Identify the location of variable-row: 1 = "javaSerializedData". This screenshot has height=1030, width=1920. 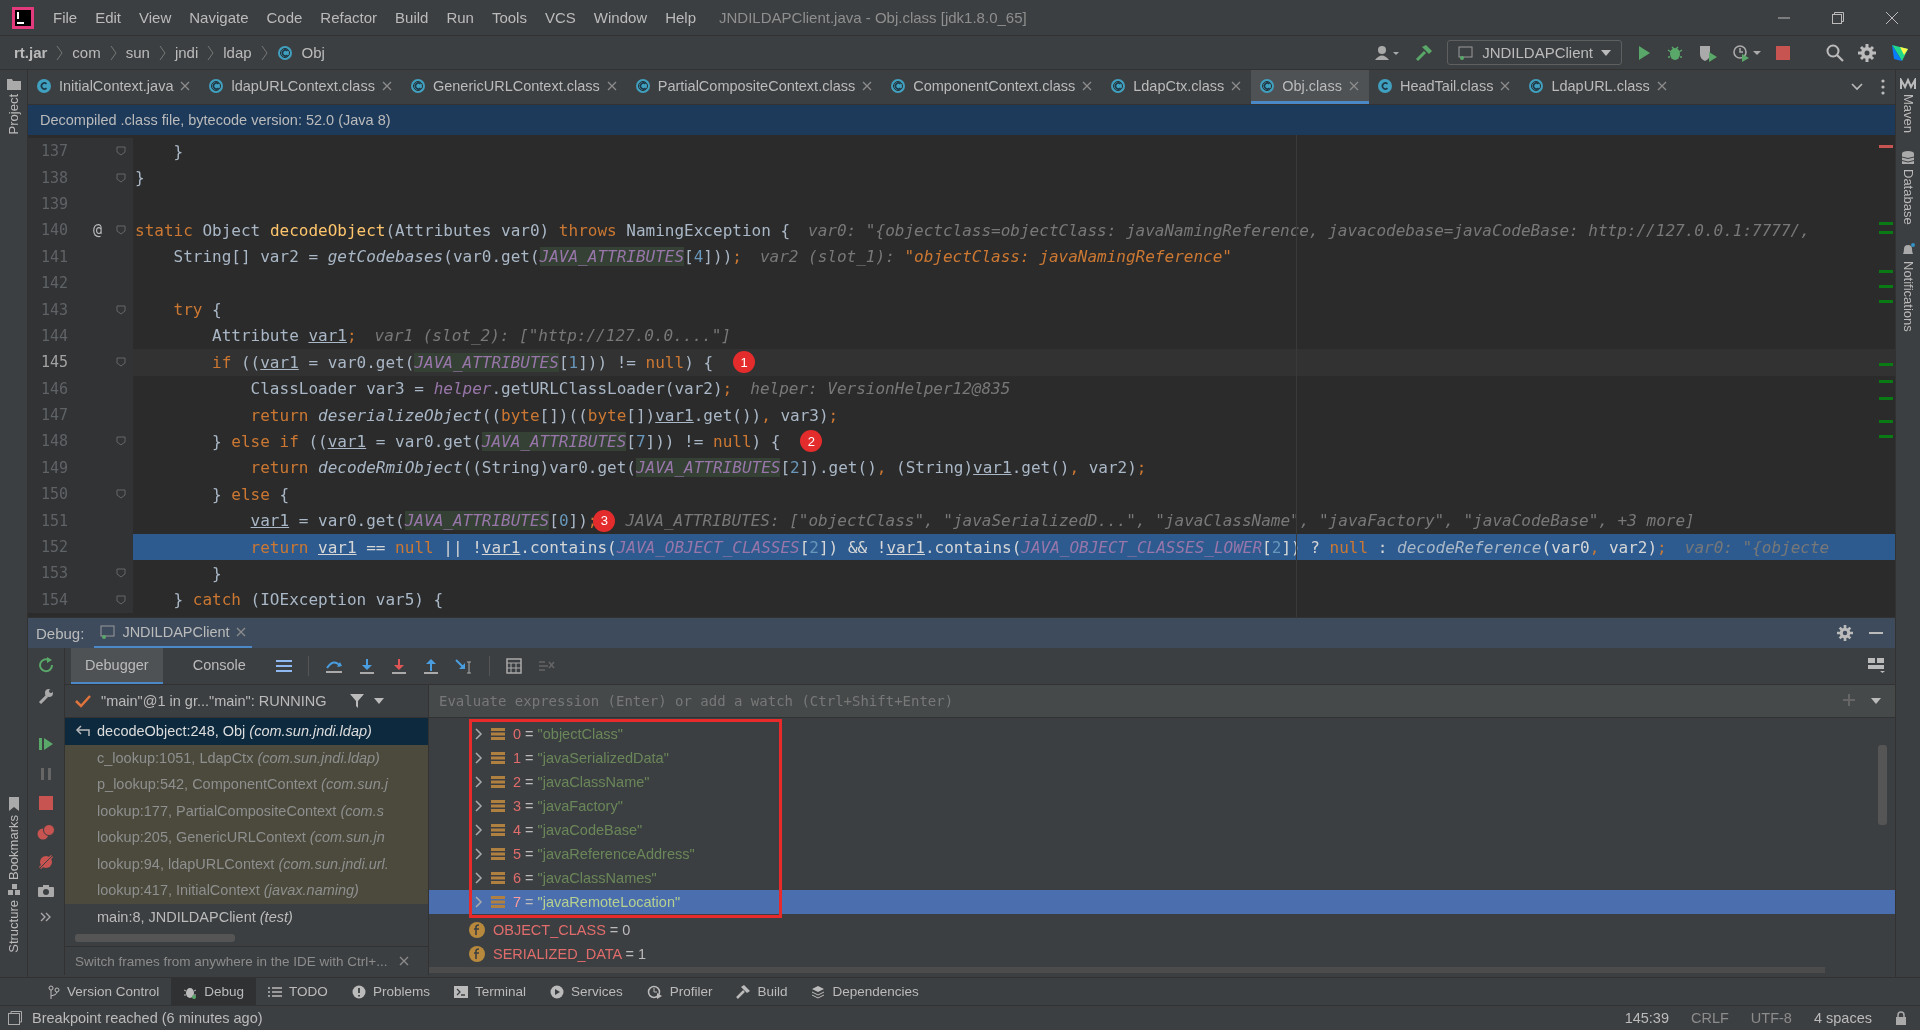
(1162, 758).